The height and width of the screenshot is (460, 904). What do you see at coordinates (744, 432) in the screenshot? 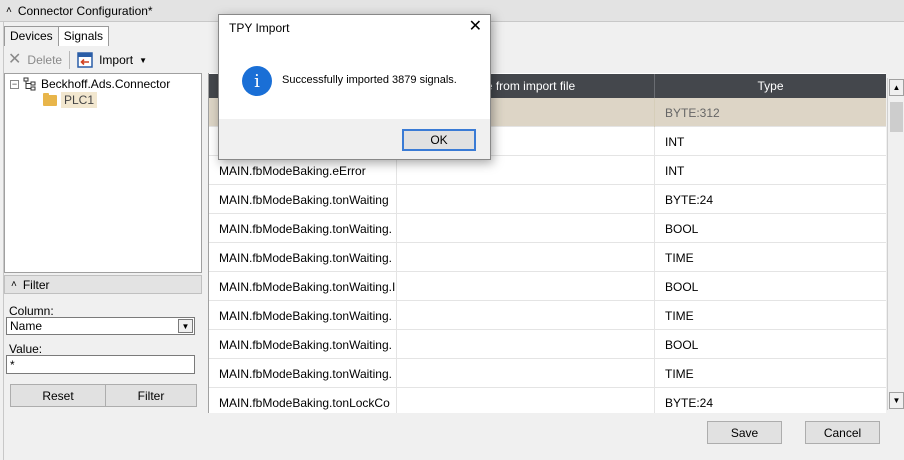
I see `save-button: Save` at bounding box center [744, 432].